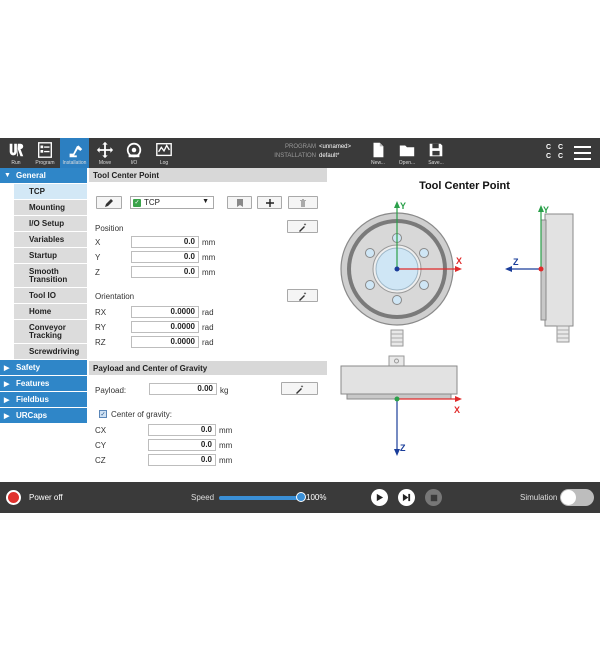 Image resolution: width=600 pixels, height=650 pixels. Describe the element at coordinates (50, 276) in the screenshot. I see `sidebar-item-smooth-transition: Smooth Transition` at that location.